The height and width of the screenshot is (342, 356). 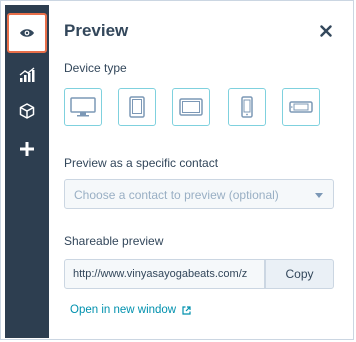 I want to click on box-icon, so click(x=27, y=111).